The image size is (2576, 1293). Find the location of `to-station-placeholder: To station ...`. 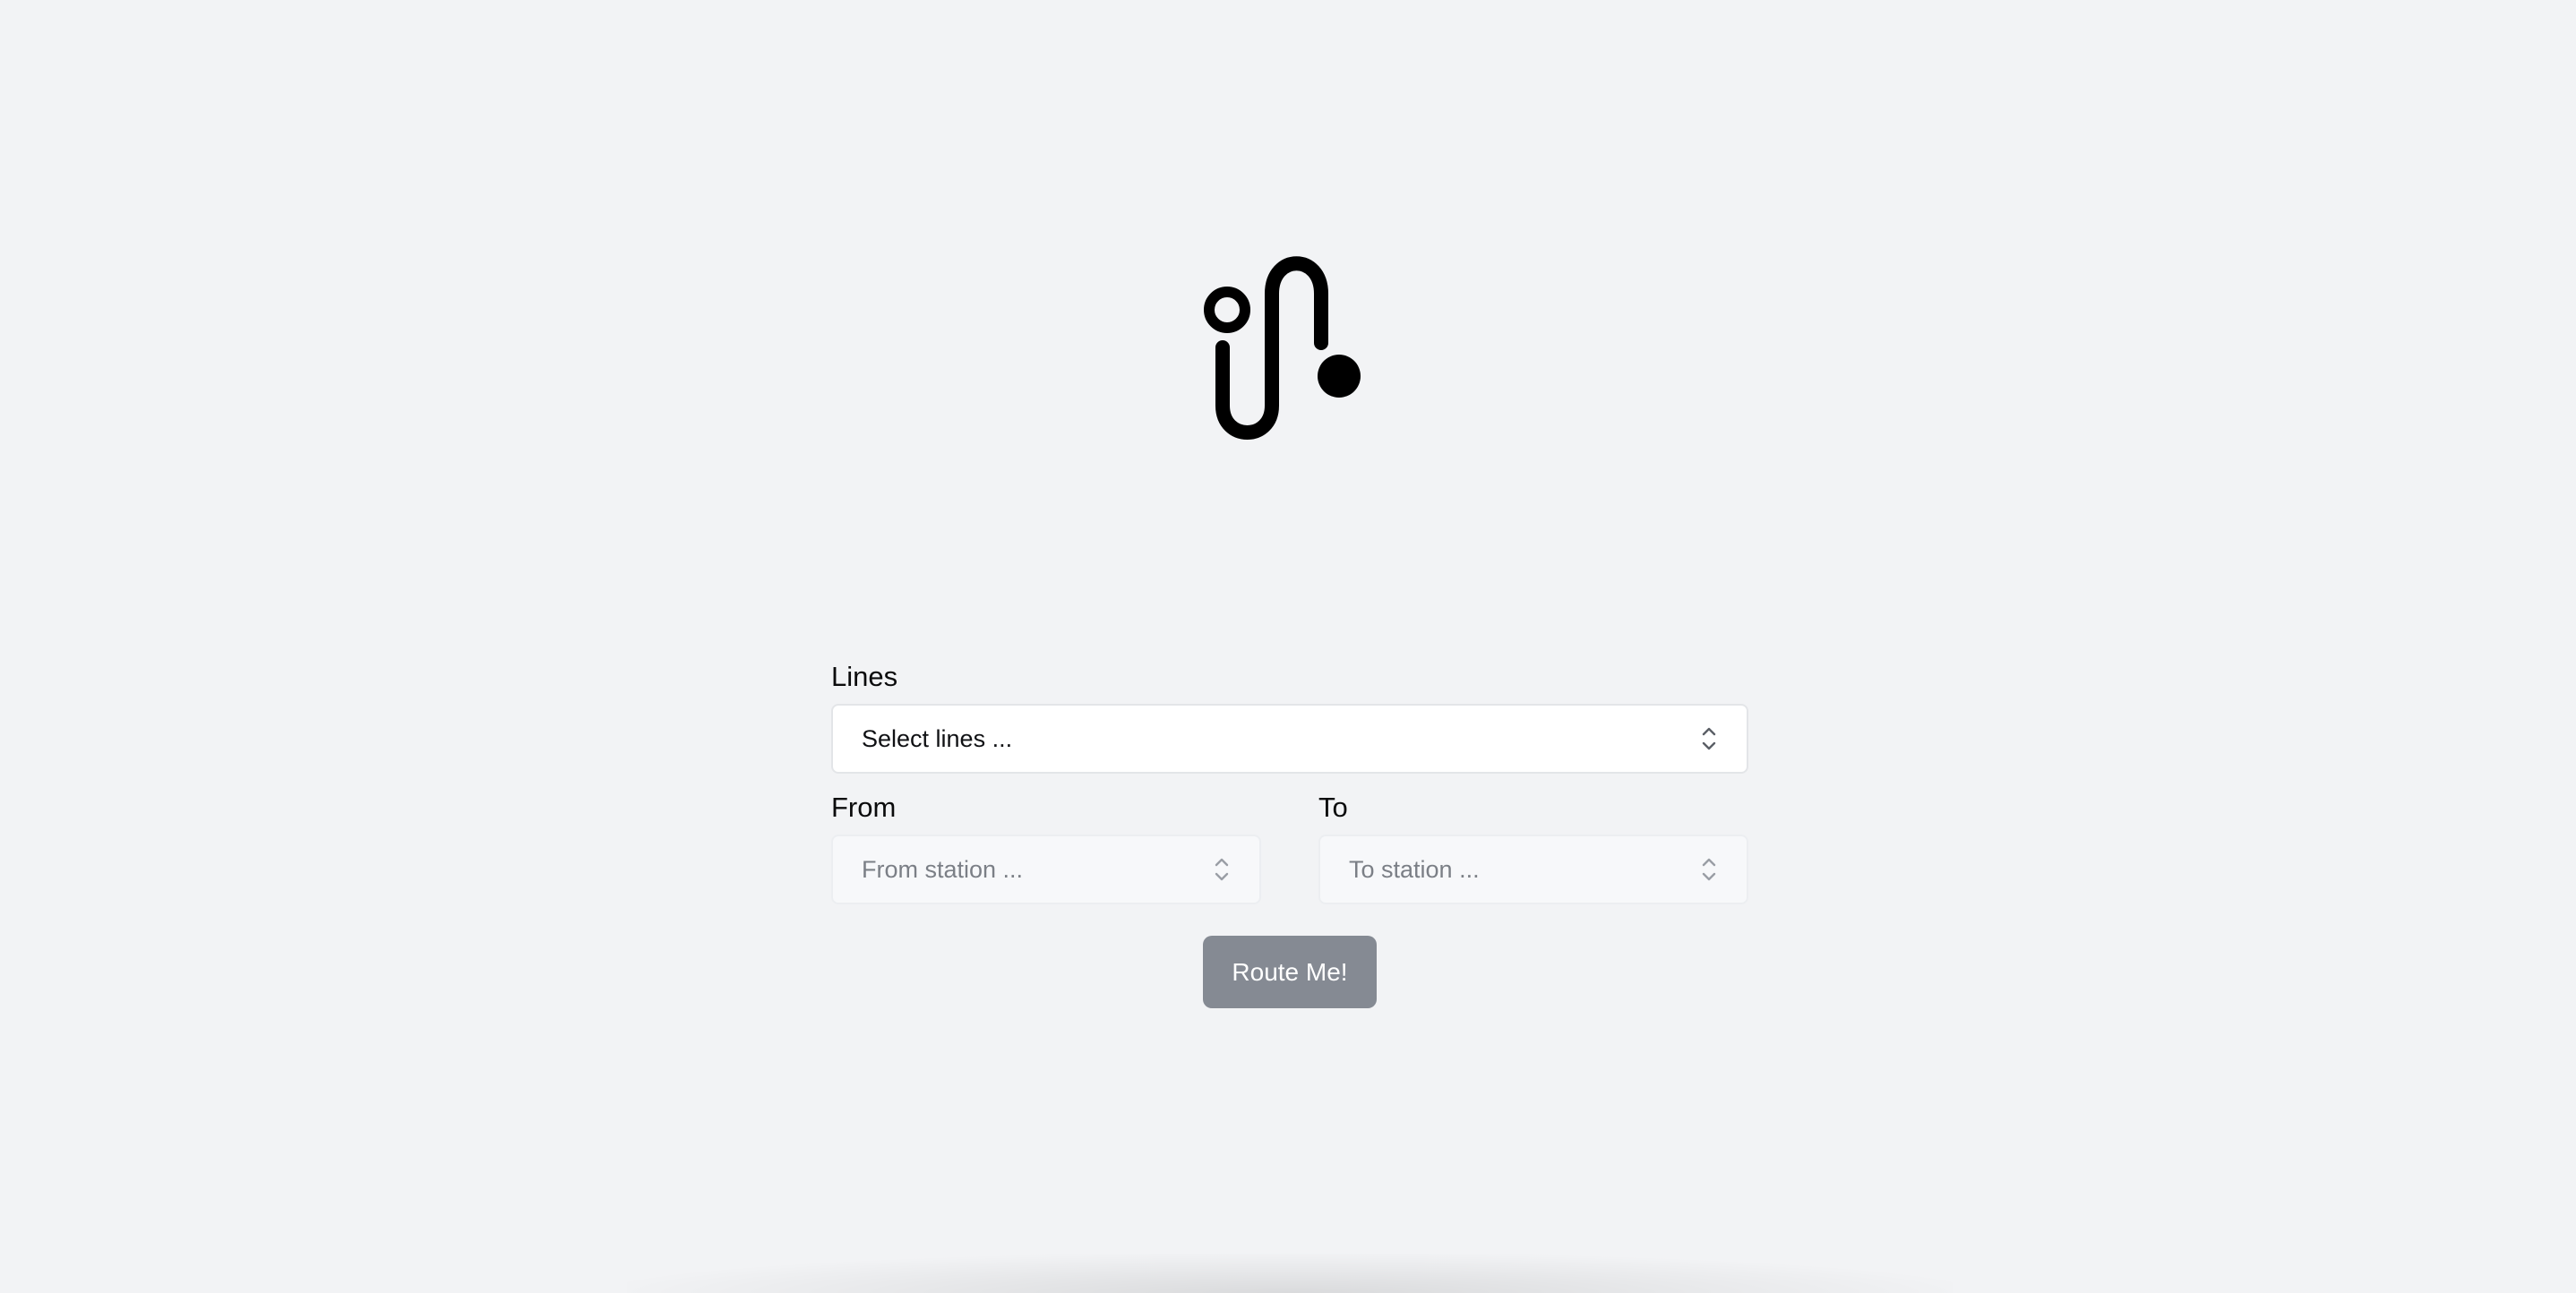

to-station-placeholder: To station ... is located at coordinates (1414, 869).